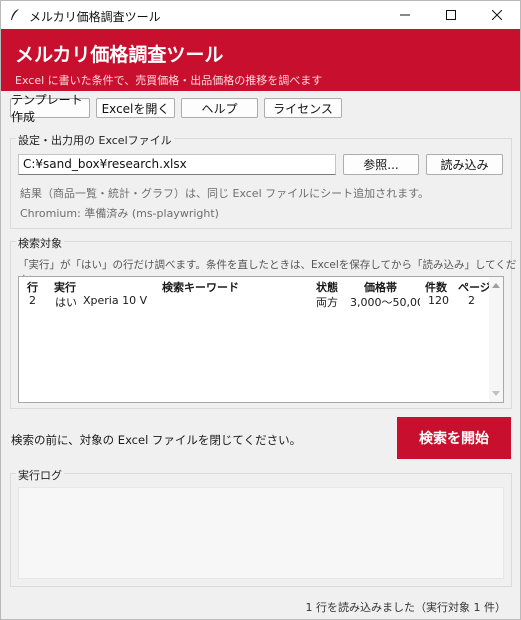 The image size is (521, 620). Describe the element at coordinates (261, 533) in the screenshot. I see `log-textarea` at that location.